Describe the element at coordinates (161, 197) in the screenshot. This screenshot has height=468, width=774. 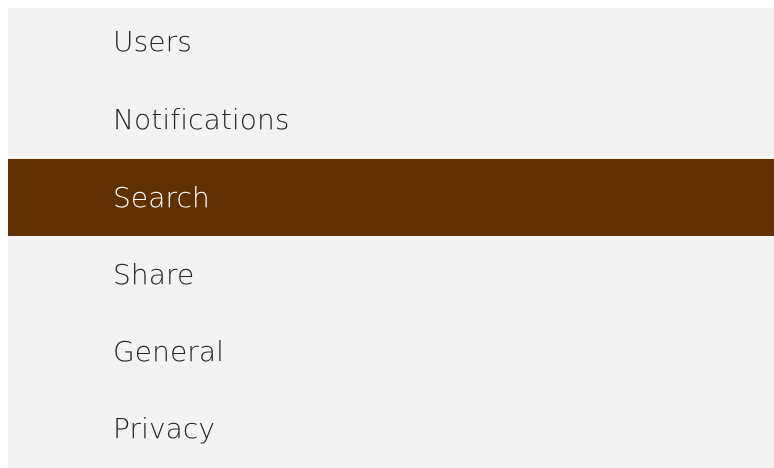
I see `menu-item-label: Search` at that location.